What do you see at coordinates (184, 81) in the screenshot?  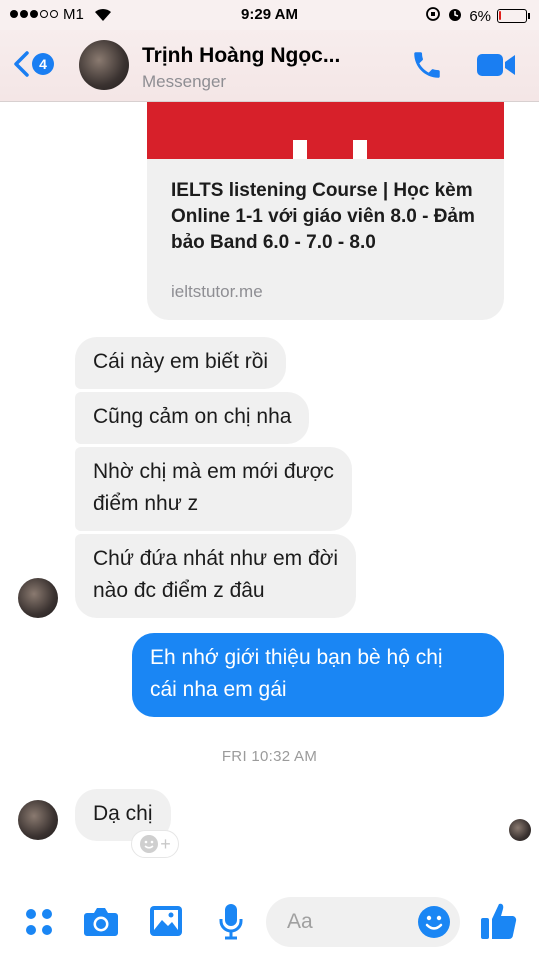 I see `contact-subtitle: Messenger` at bounding box center [184, 81].